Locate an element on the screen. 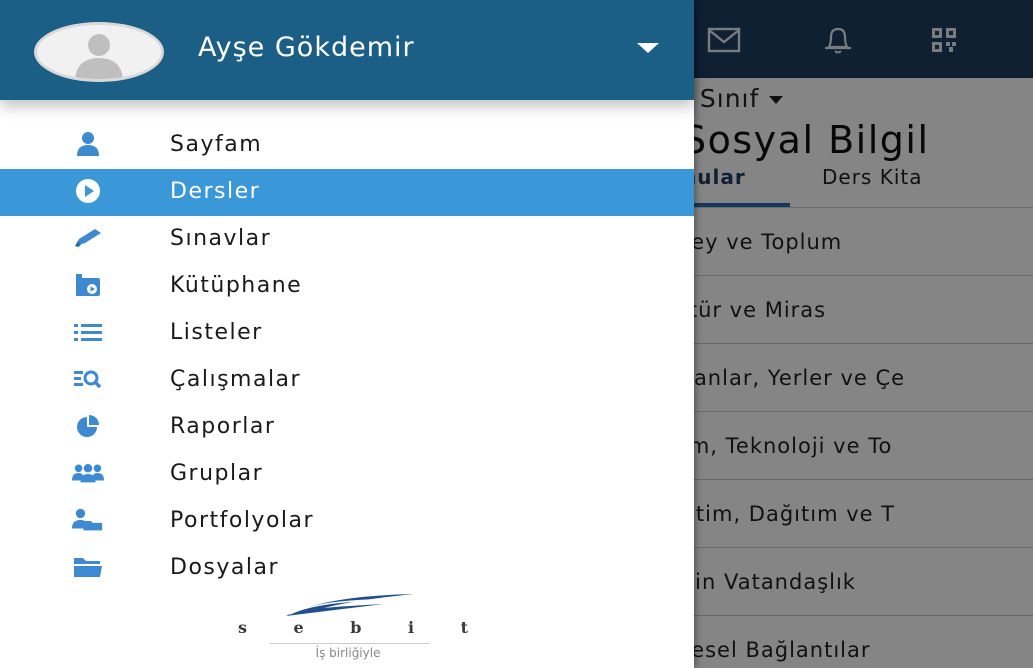 The height and width of the screenshot is (668, 1033). group-icon is located at coordinates (88, 473).